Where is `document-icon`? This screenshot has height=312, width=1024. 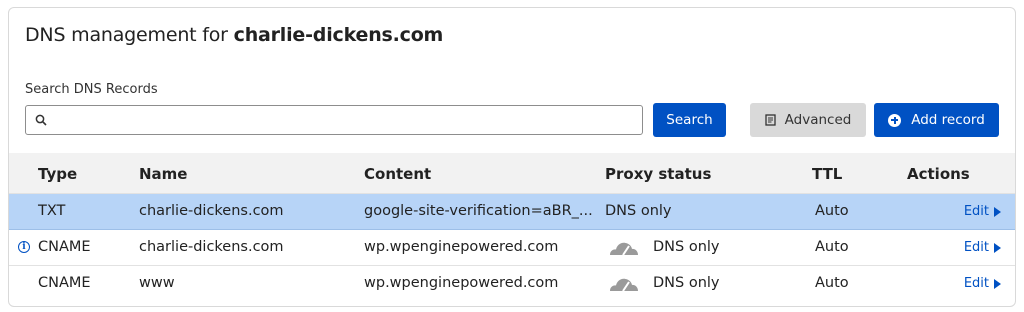 document-icon is located at coordinates (770, 120).